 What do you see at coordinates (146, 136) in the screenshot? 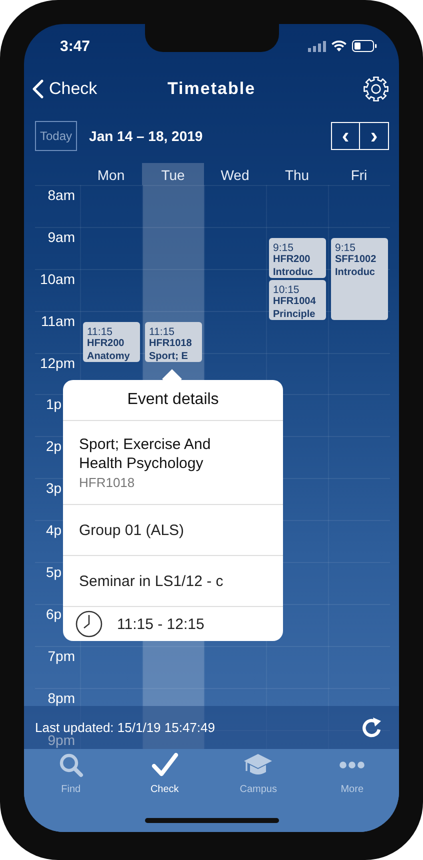
I see `date-range: Jan 14 – 18, 2019` at bounding box center [146, 136].